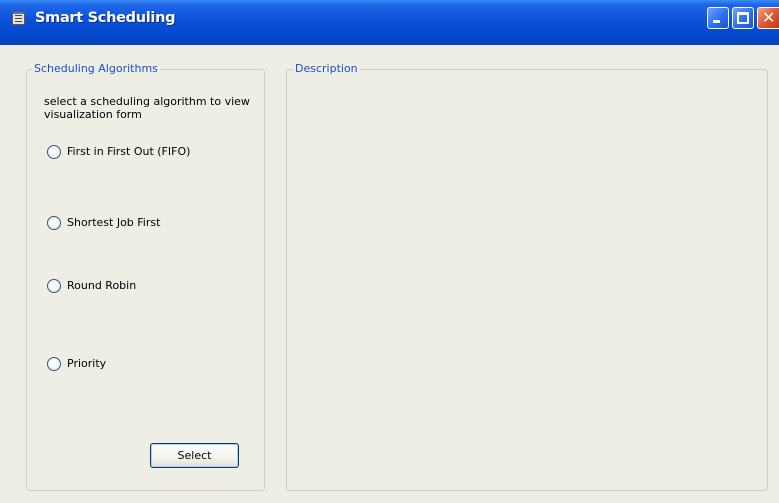 This screenshot has height=503, width=779. What do you see at coordinates (716, 21) in the screenshot?
I see `minimize-icon` at bounding box center [716, 21].